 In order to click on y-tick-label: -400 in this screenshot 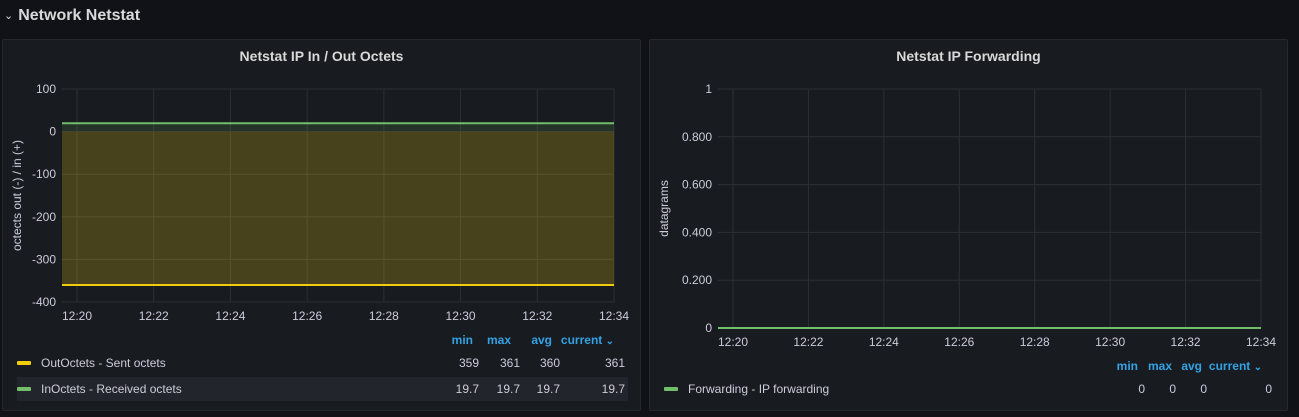, I will do `click(44, 302)`.